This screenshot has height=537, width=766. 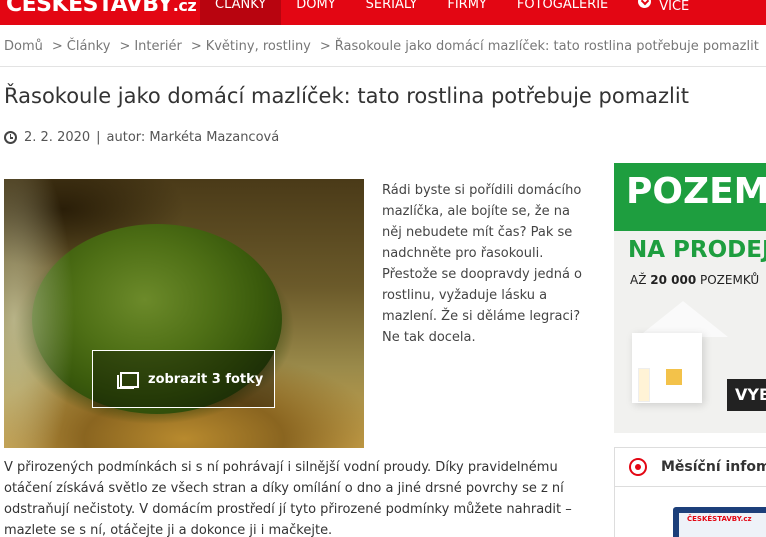 What do you see at coordinates (316, 6) in the screenshot?
I see `nav-item-label: DOMY` at bounding box center [316, 6].